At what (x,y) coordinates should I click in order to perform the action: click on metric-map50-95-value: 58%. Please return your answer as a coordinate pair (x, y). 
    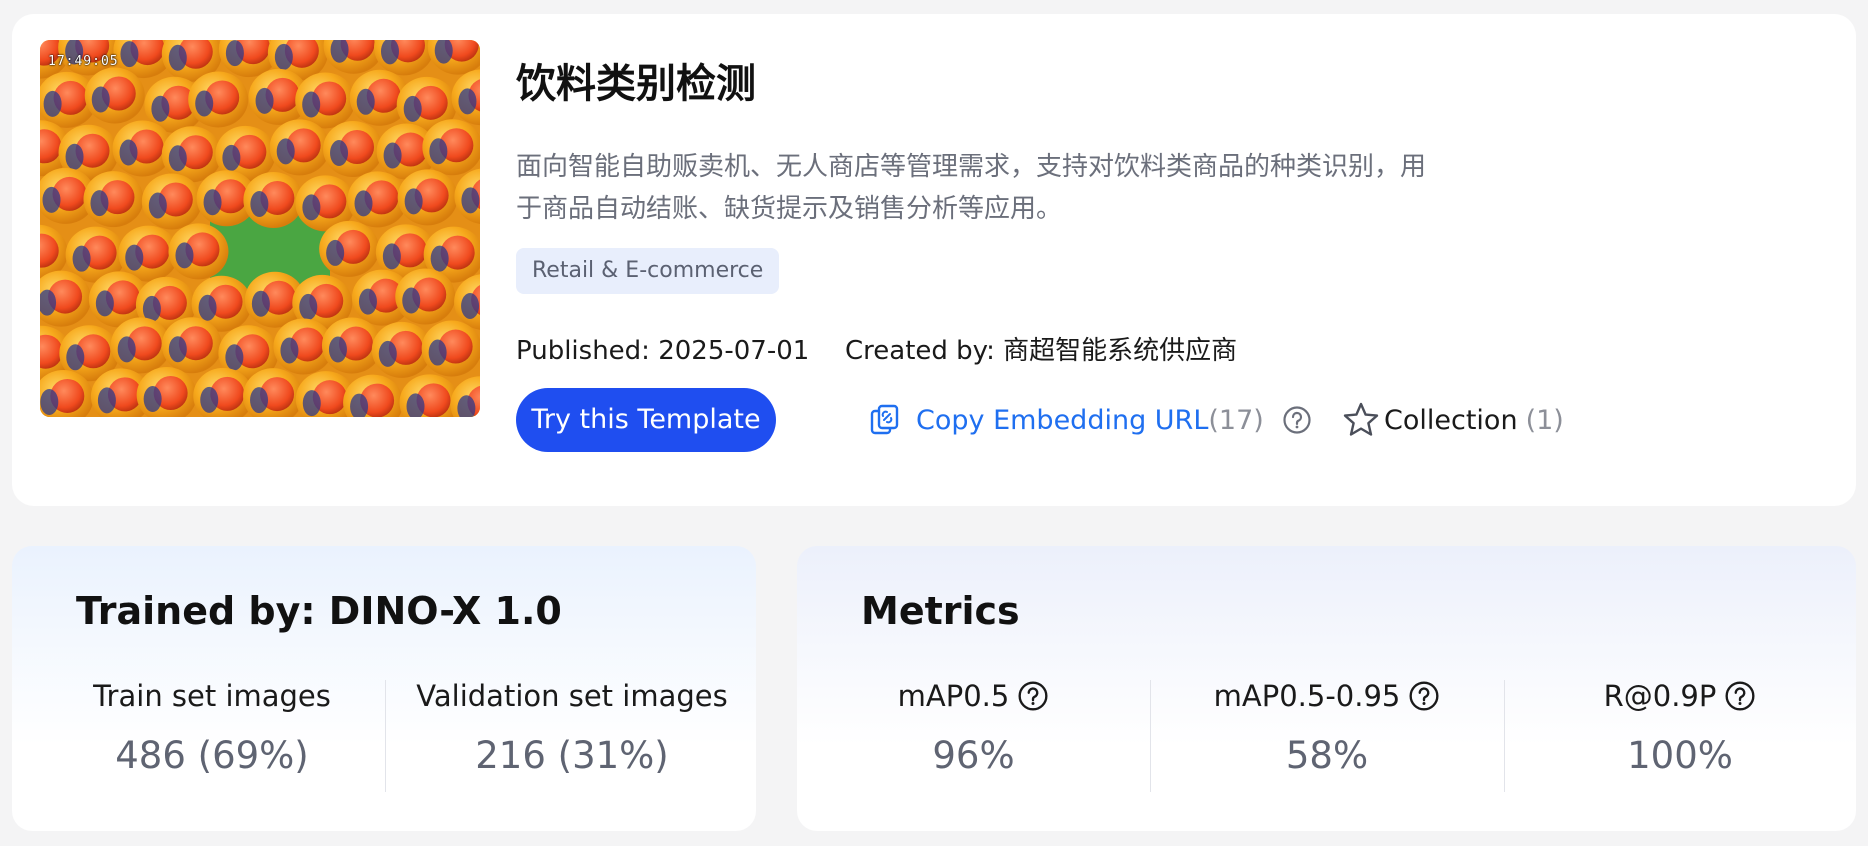
    Looking at the image, I should click on (1327, 755).